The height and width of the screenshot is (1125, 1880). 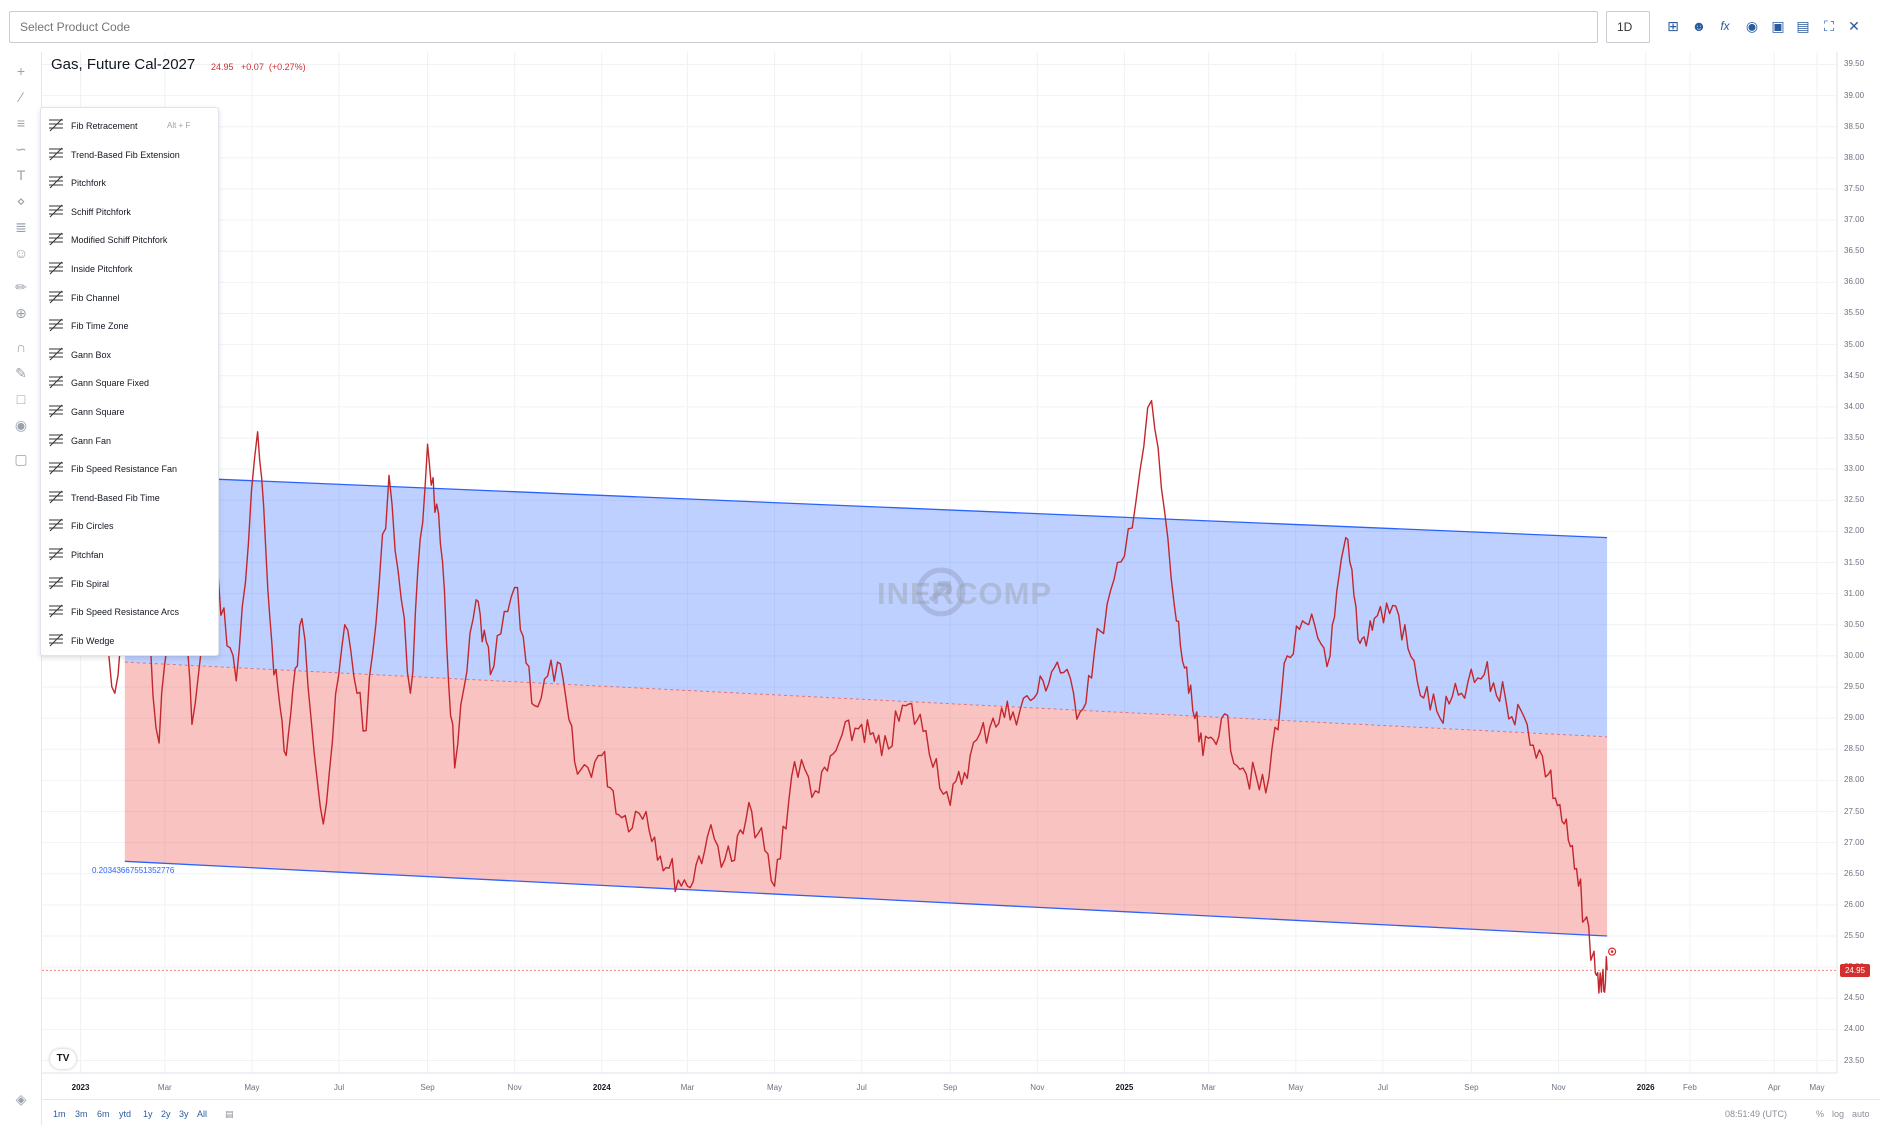 What do you see at coordinates (1854, 406) in the screenshot?
I see `price-tick-label: 34.00` at bounding box center [1854, 406].